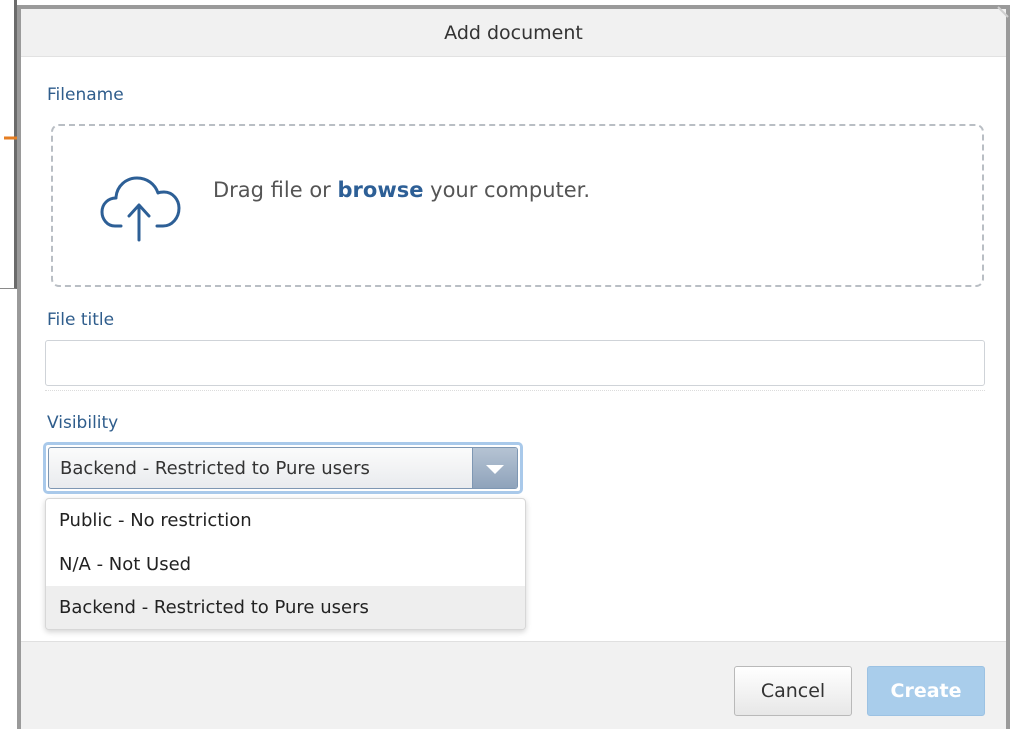 This screenshot has height=729, width=1016. What do you see at coordinates (275, 190) in the screenshot?
I see `dropzone-text-prefix: Drag file or` at bounding box center [275, 190].